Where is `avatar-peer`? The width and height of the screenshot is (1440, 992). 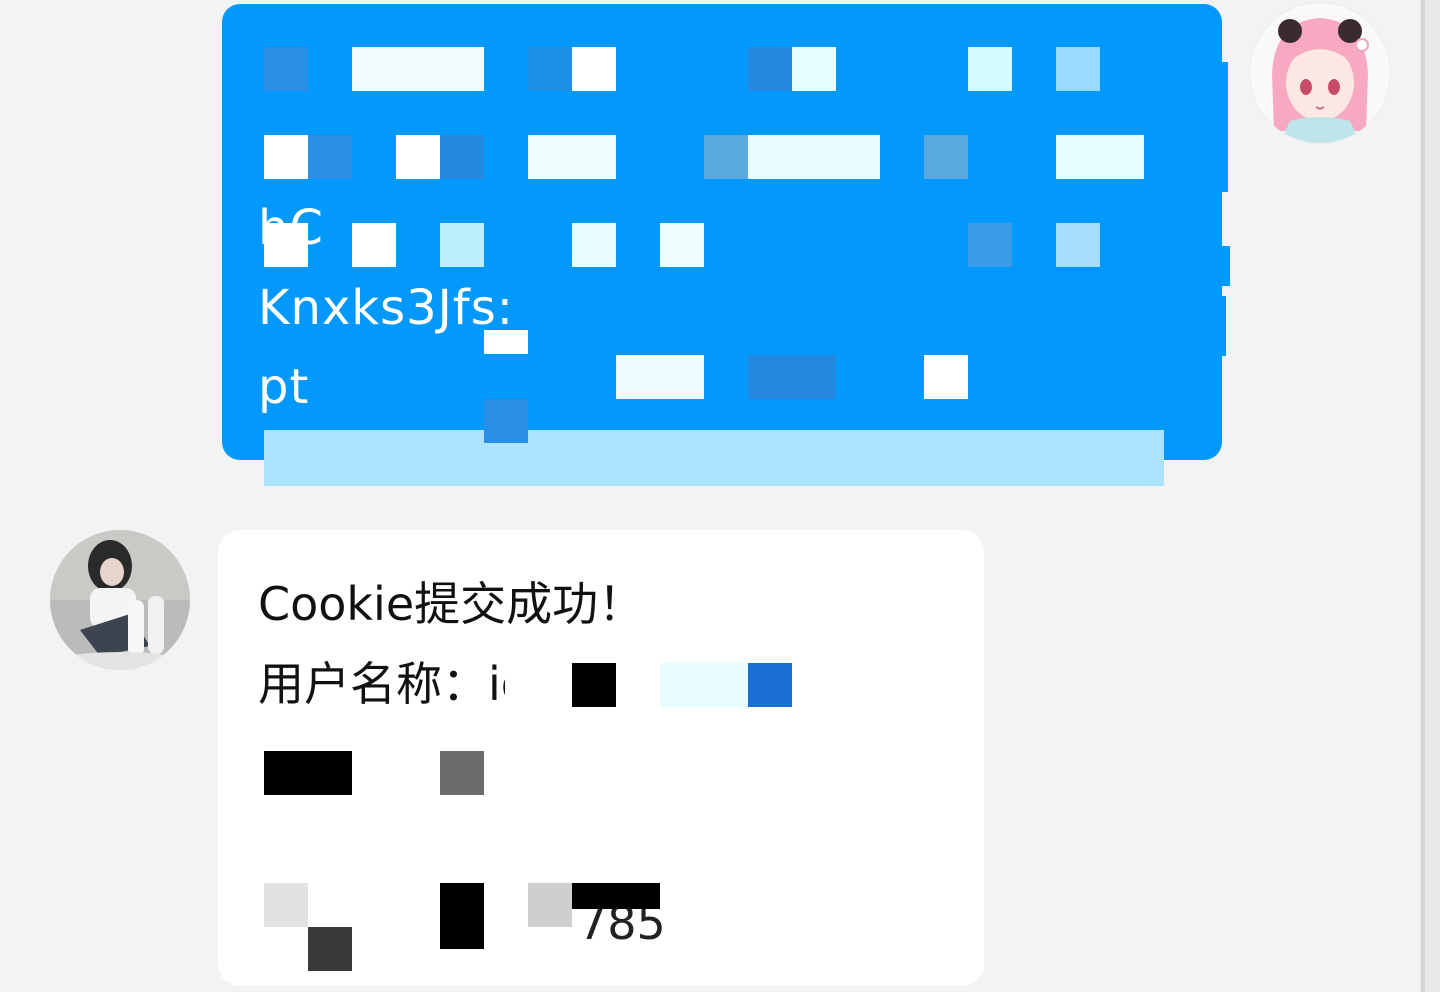 avatar-peer is located at coordinates (120, 600).